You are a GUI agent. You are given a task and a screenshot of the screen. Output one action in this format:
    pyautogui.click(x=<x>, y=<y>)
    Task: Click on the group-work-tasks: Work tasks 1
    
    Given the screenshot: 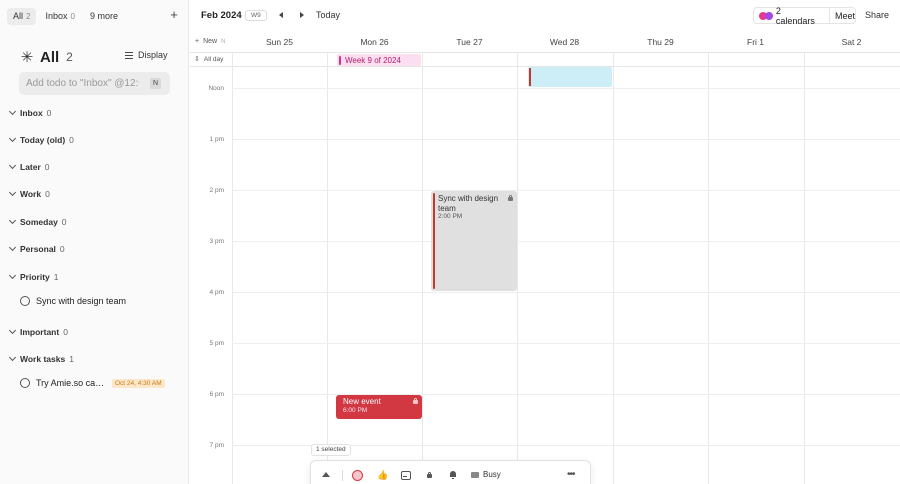 What is the action you would take?
    pyautogui.click(x=41, y=359)
    